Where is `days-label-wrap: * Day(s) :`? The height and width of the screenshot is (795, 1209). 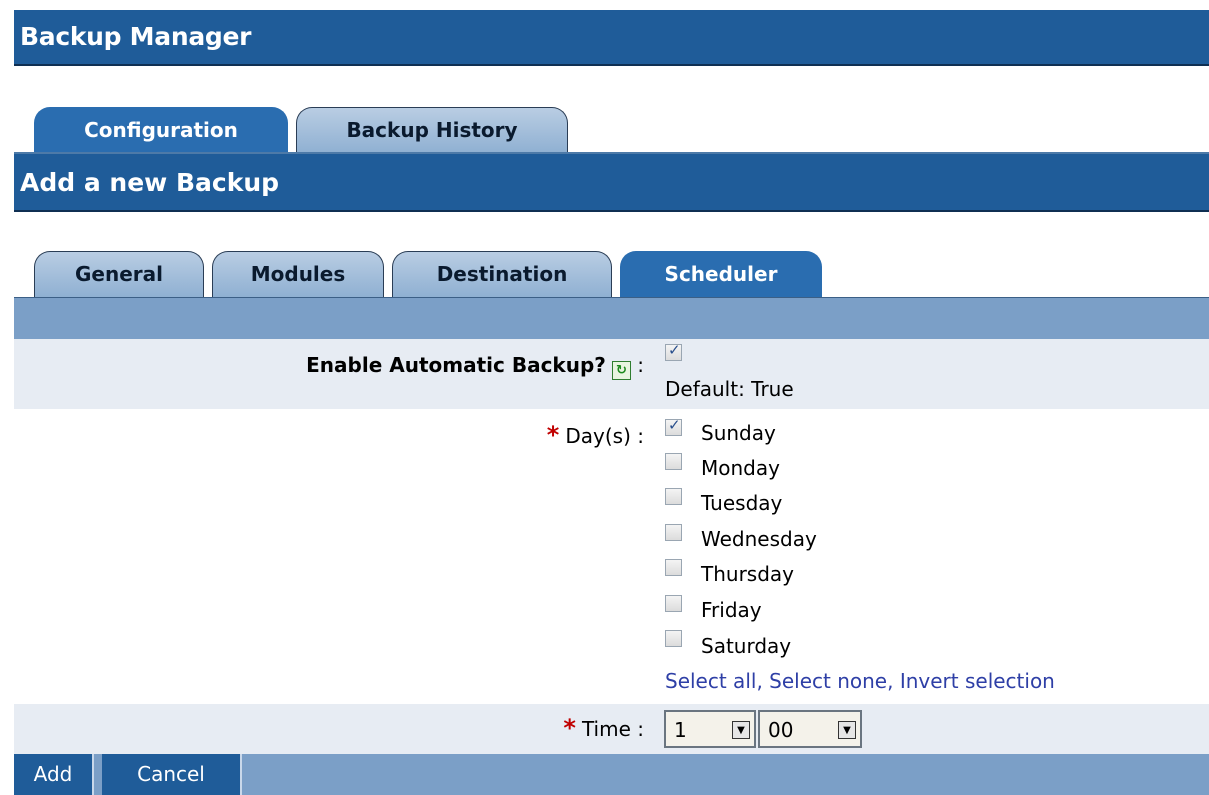
days-label-wrap: * Day(s) : is located at coordinates (595, 435).